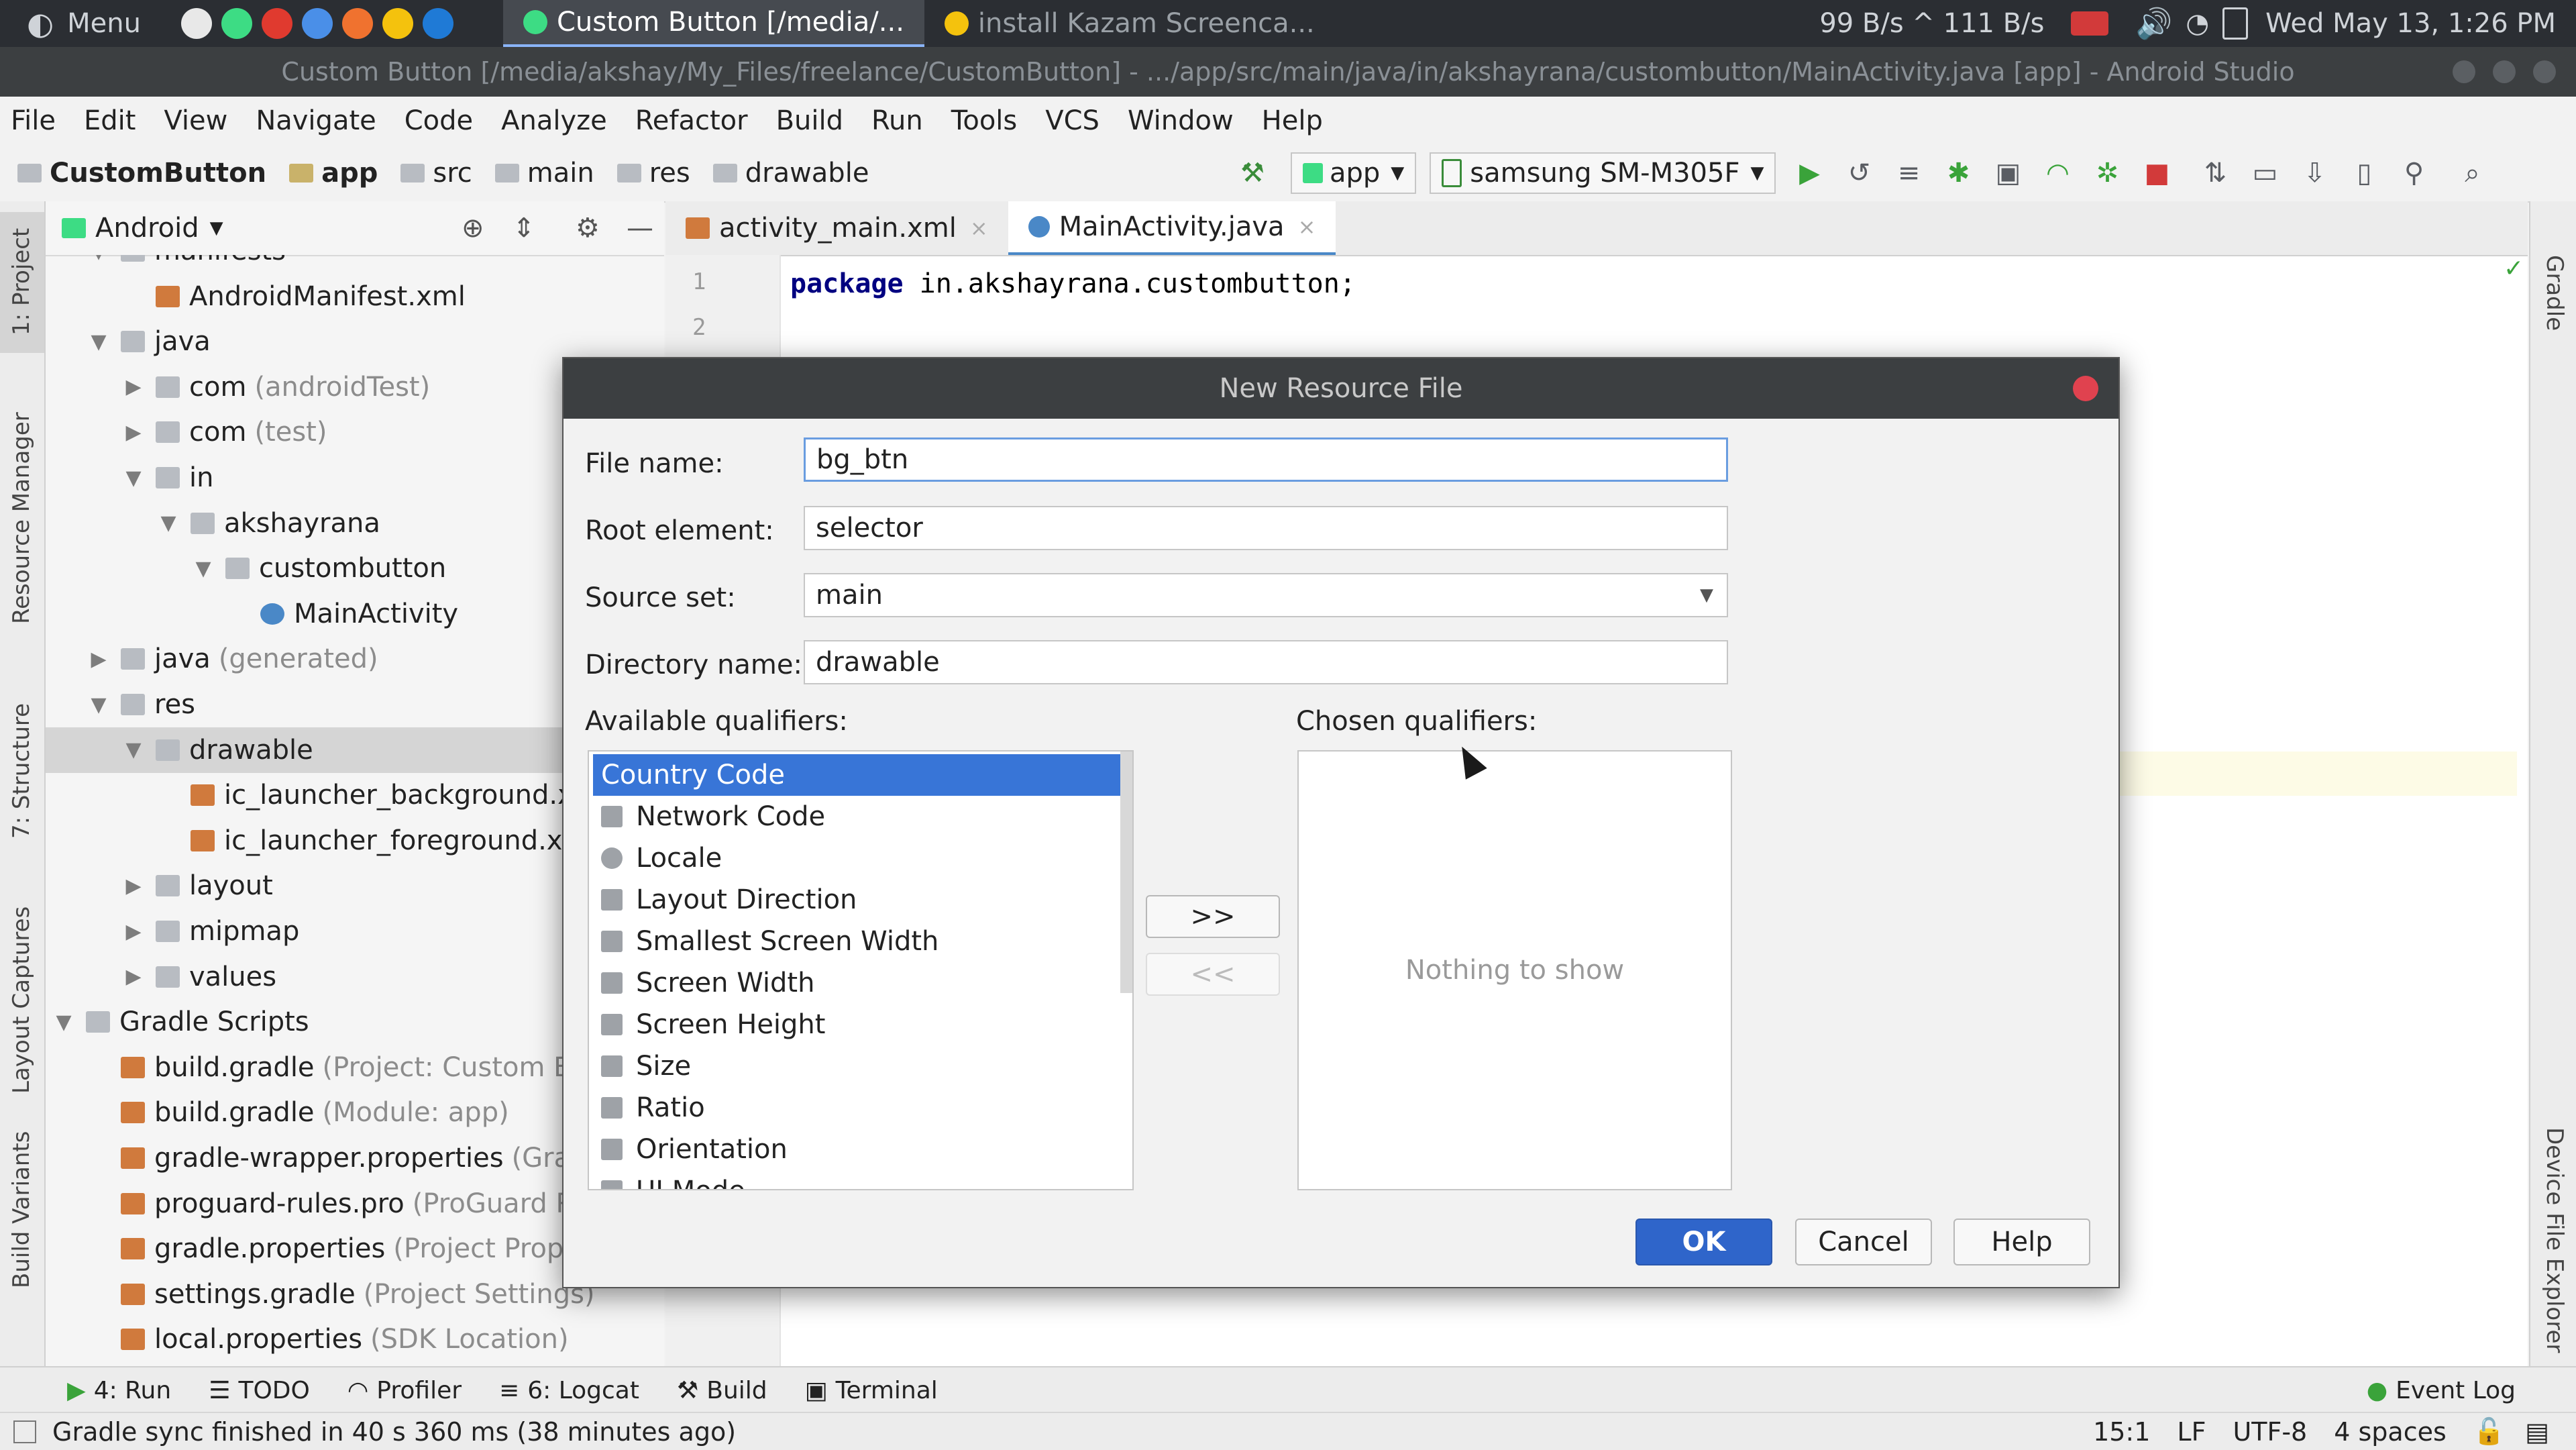 The height and width of the screenshot is (1450, 2576). I want to click on tool-terminal: ▣ Terminal, so click(871, 1390).